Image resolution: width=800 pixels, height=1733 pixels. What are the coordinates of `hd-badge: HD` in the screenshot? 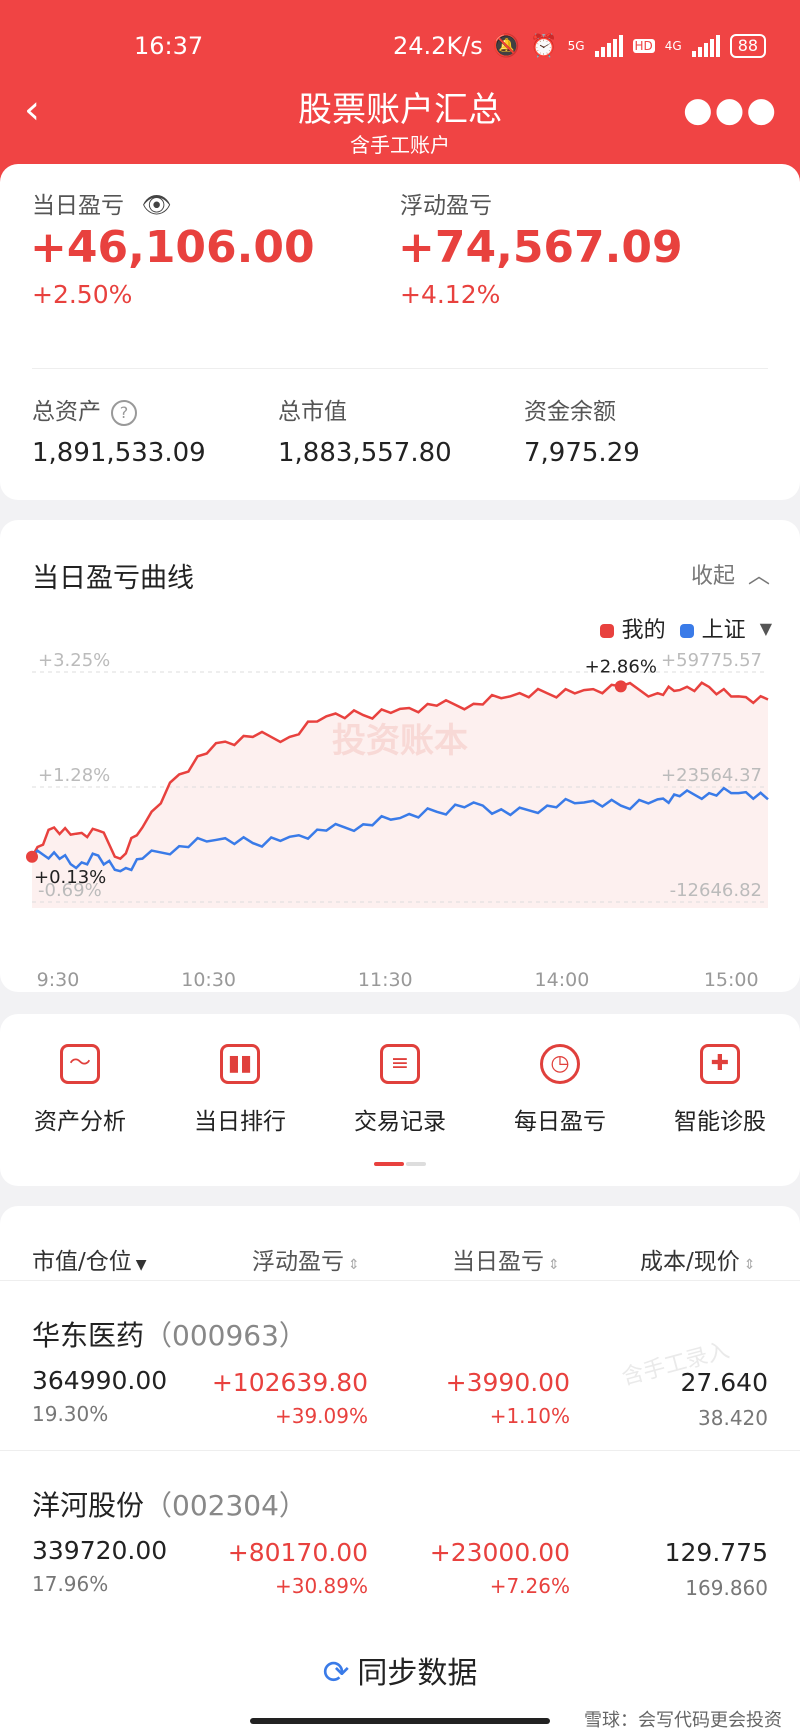 It's located at (643, 46).